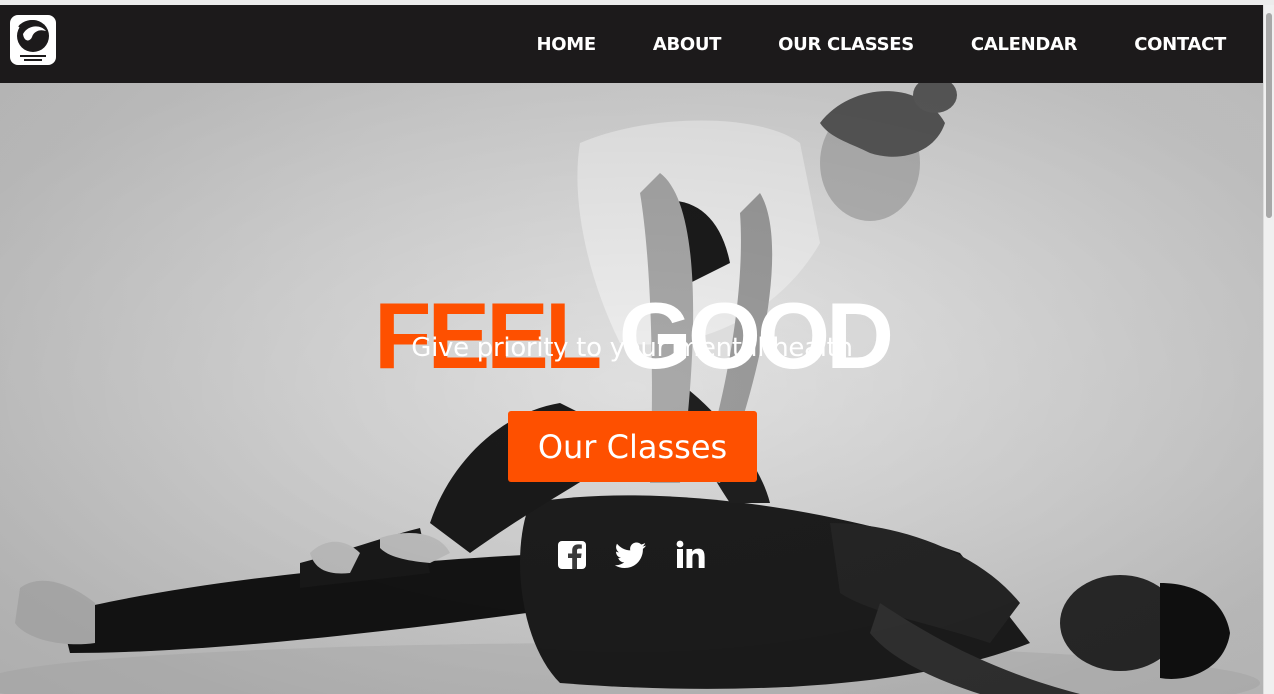  I want to click on social-links, so click(644, 555).